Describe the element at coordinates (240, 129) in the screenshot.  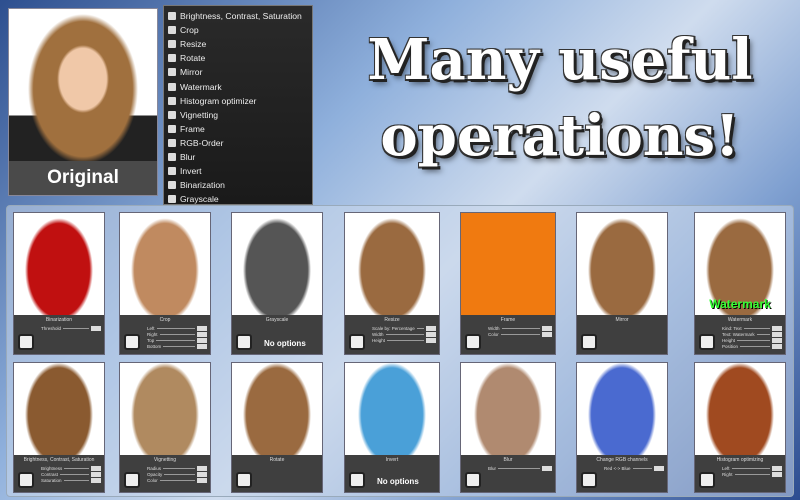
I see `menu-item: Frame` at that location.